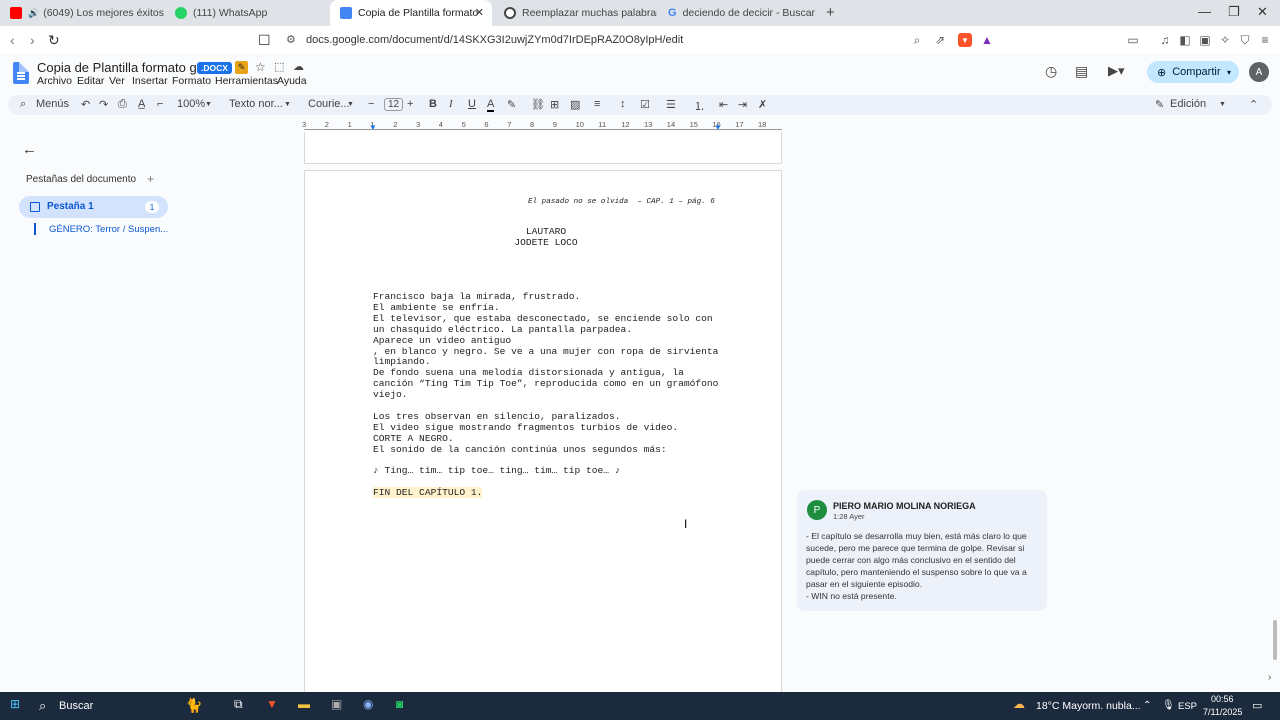 The width and height of the screenshot is (1280, 720). What do you see at coordinates (21, 73) in the screenshot?
I see `docs-logo-icon` at bounding box center [21, 73].